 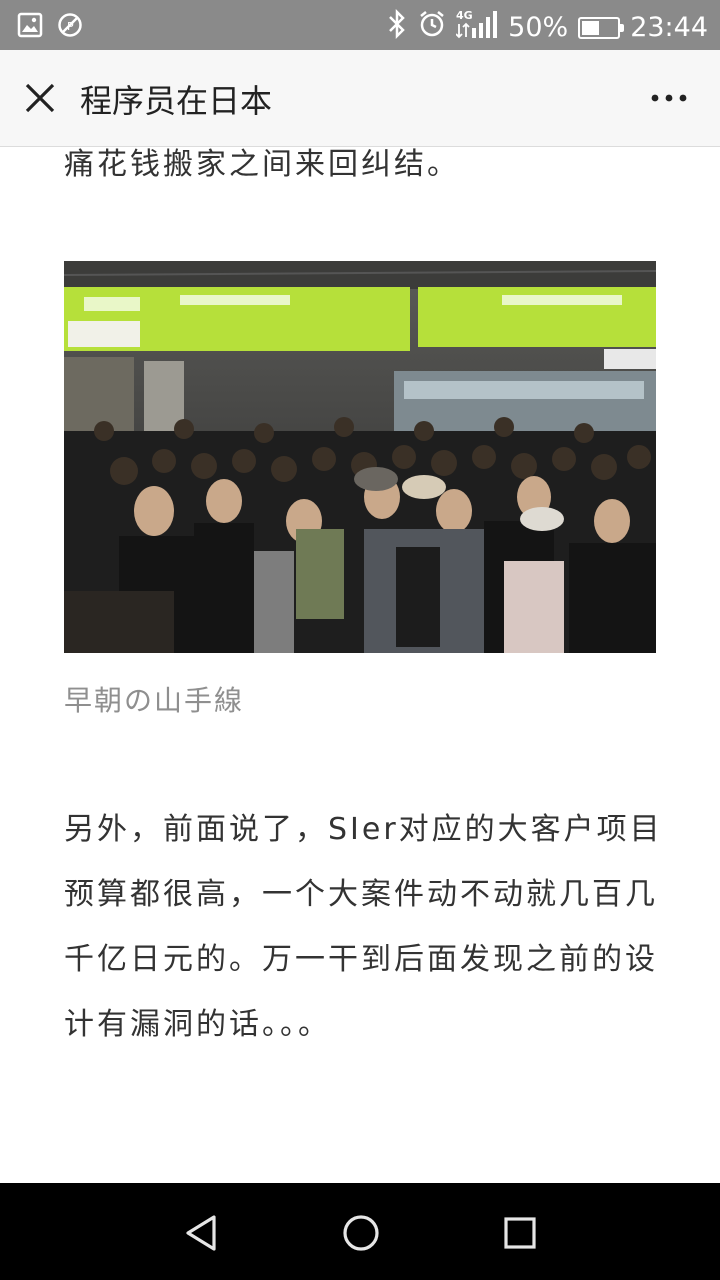 I want to click on recents-icon, so click(x=520, y=1233).